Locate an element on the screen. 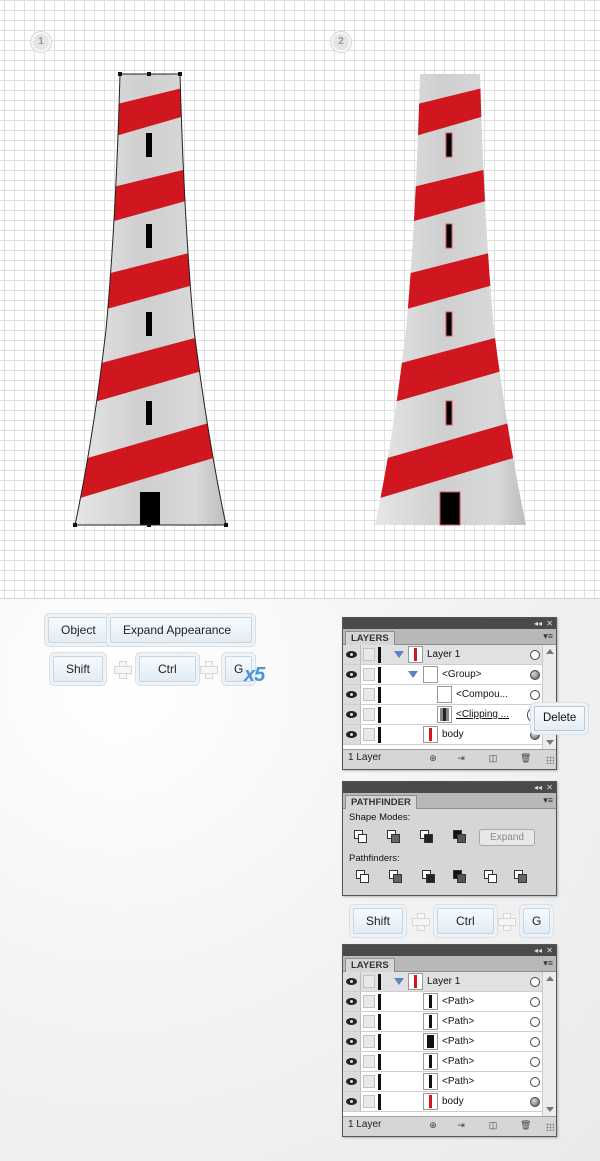 This screenshot has height=1161, width=600. trim-icon is located at coordinates (396, 877).